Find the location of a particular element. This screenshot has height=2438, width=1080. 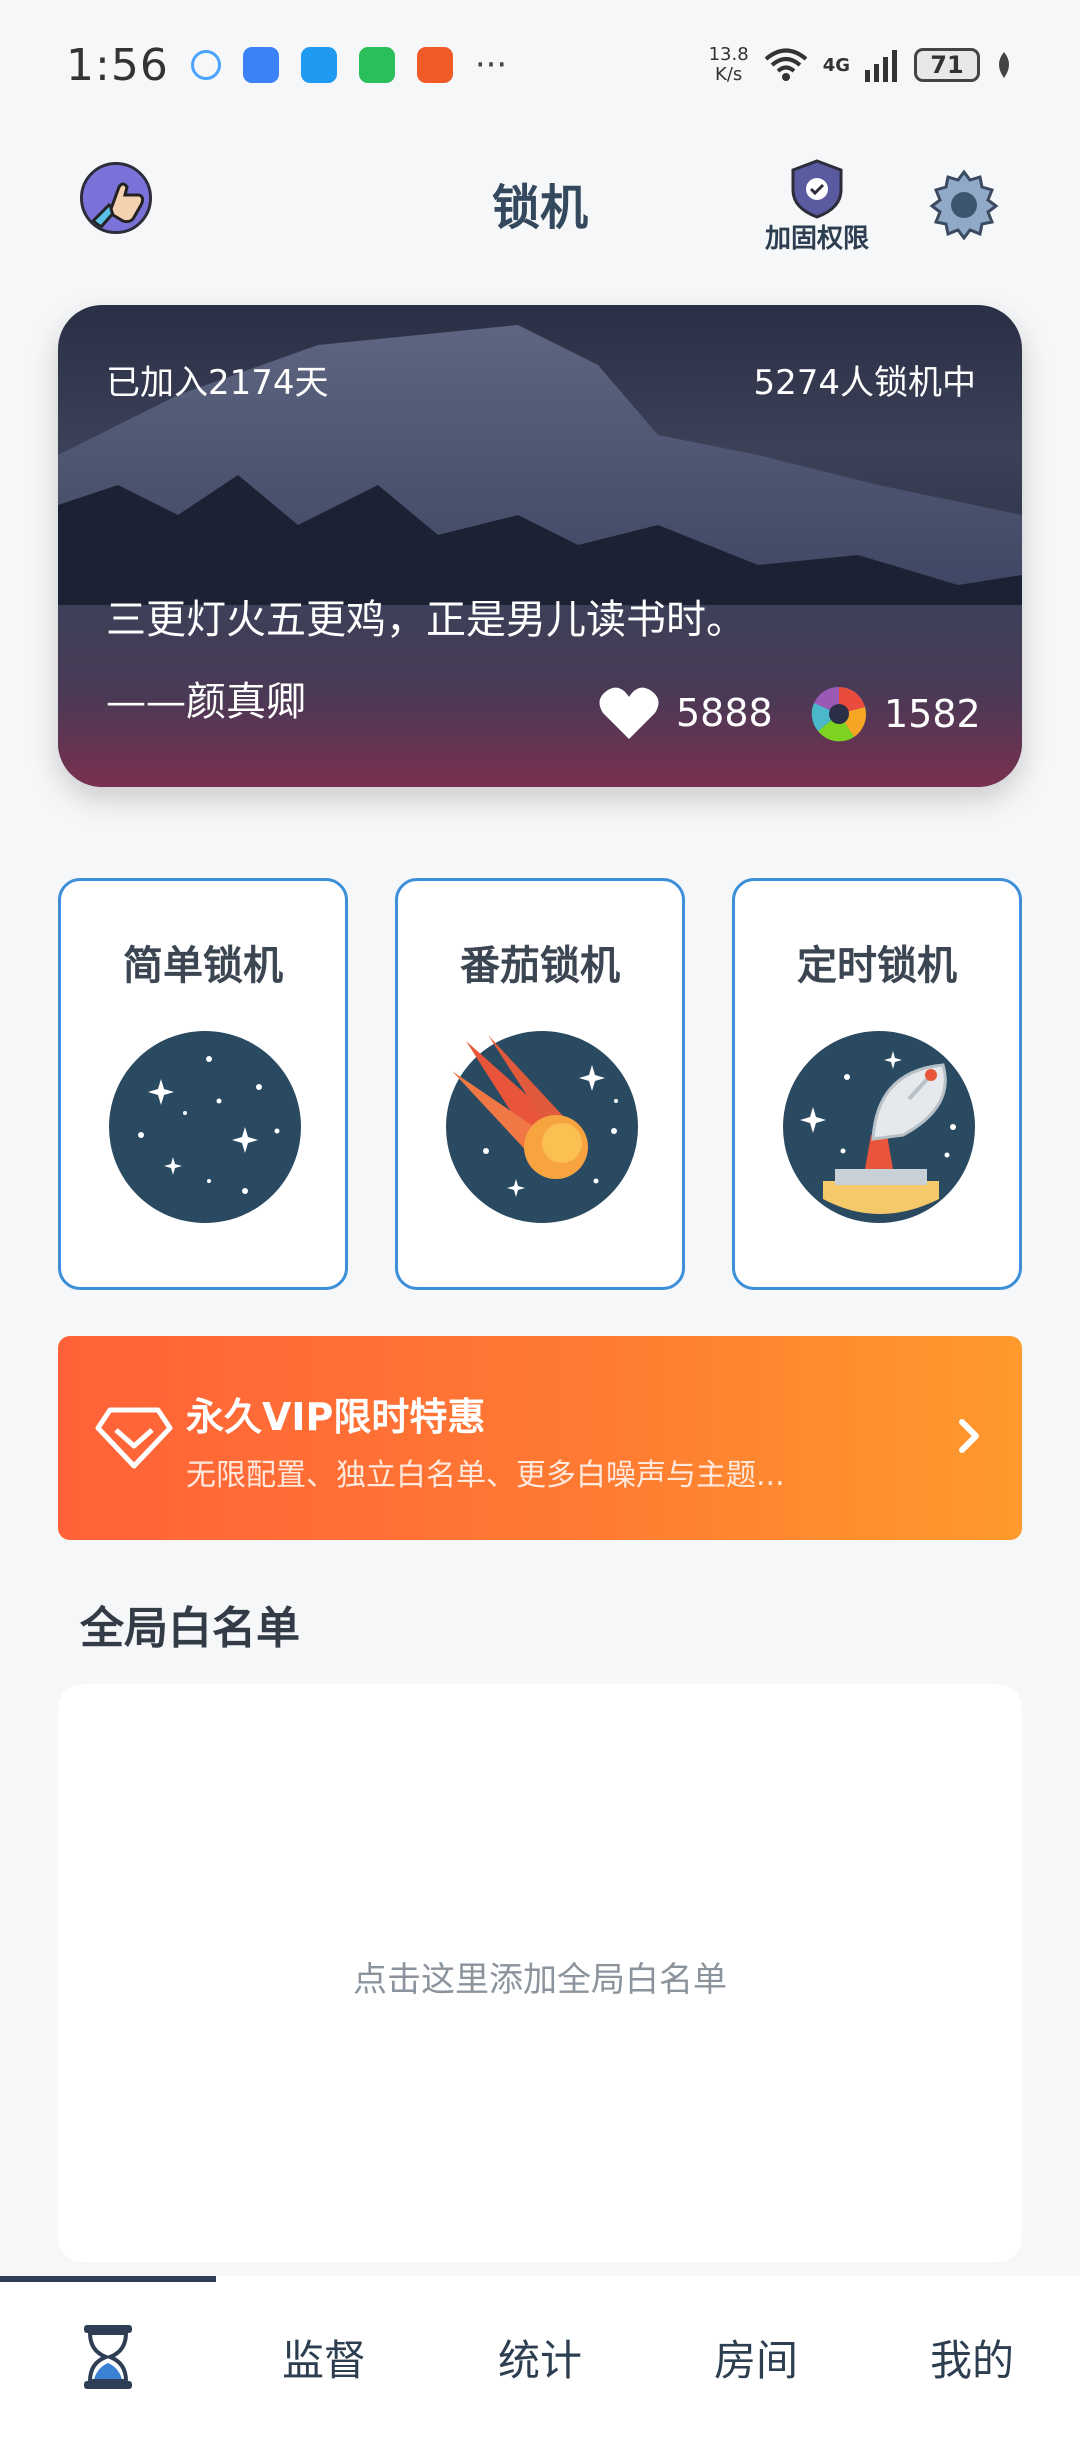

more-notifications-icon: ··· is located at coordinates (491, 65).